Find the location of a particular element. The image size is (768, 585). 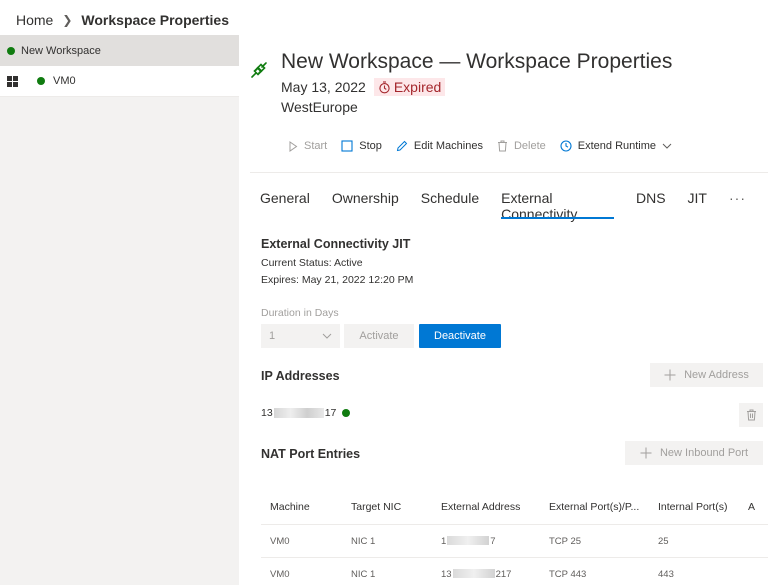

workspace-region: WestEurope is located at coordinates (319, 107).